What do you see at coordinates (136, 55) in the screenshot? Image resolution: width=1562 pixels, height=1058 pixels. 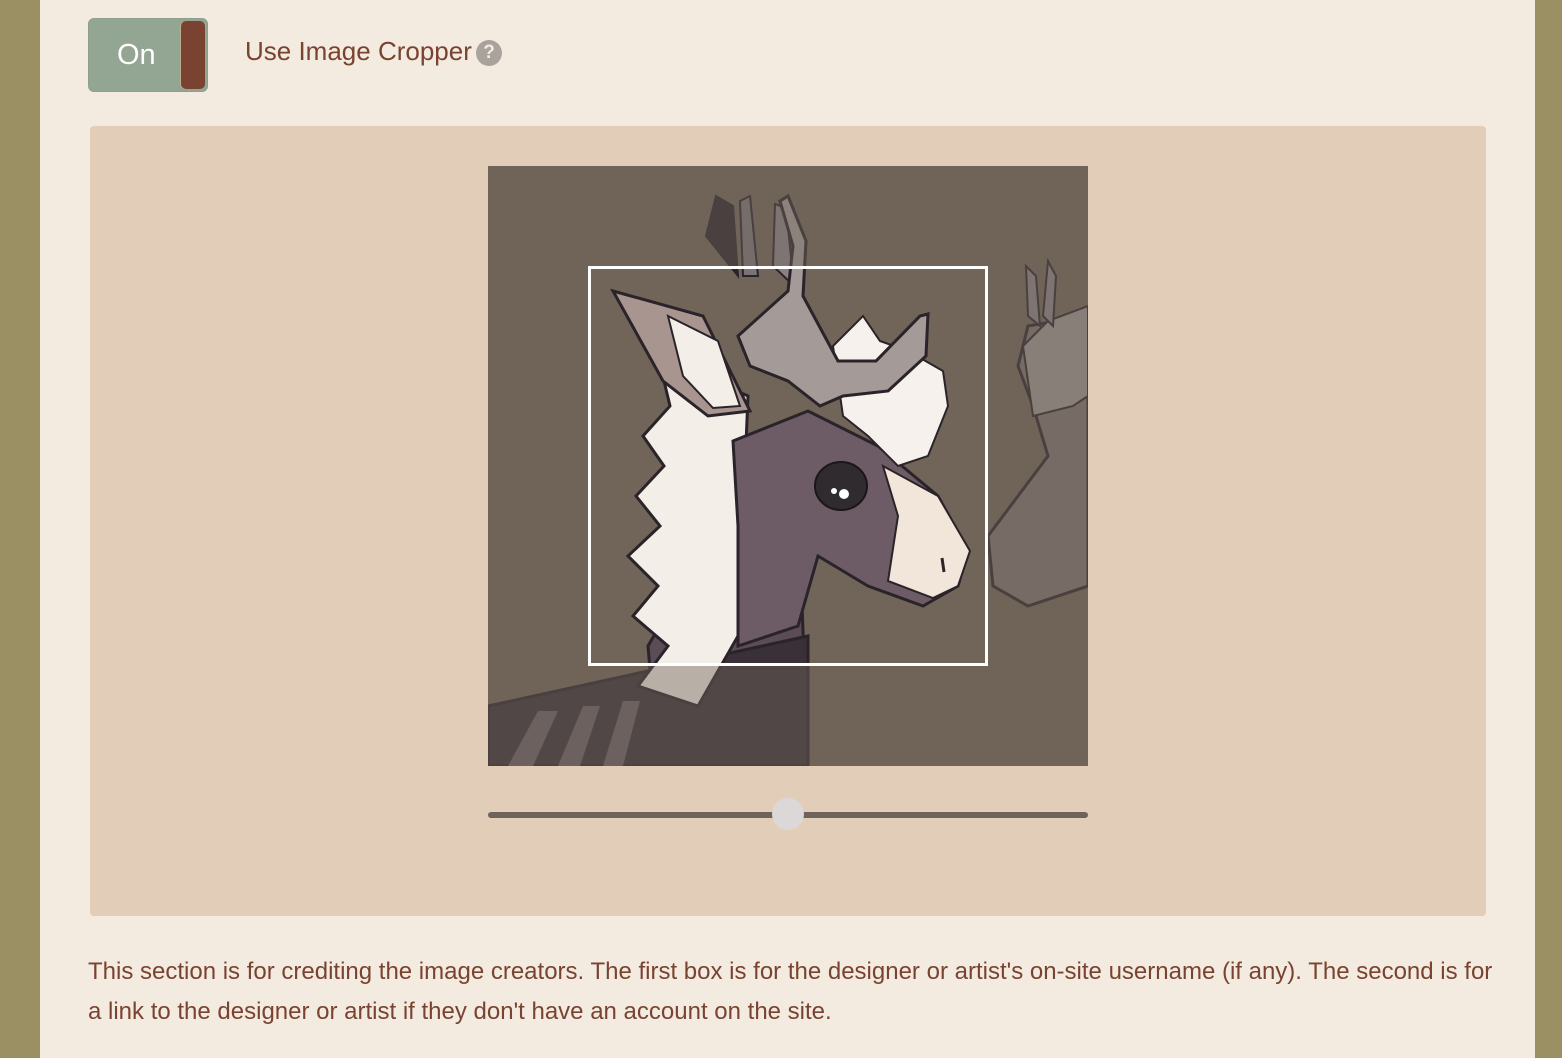 I see `toggle-state-label: On` at bounding box center [136, 55].